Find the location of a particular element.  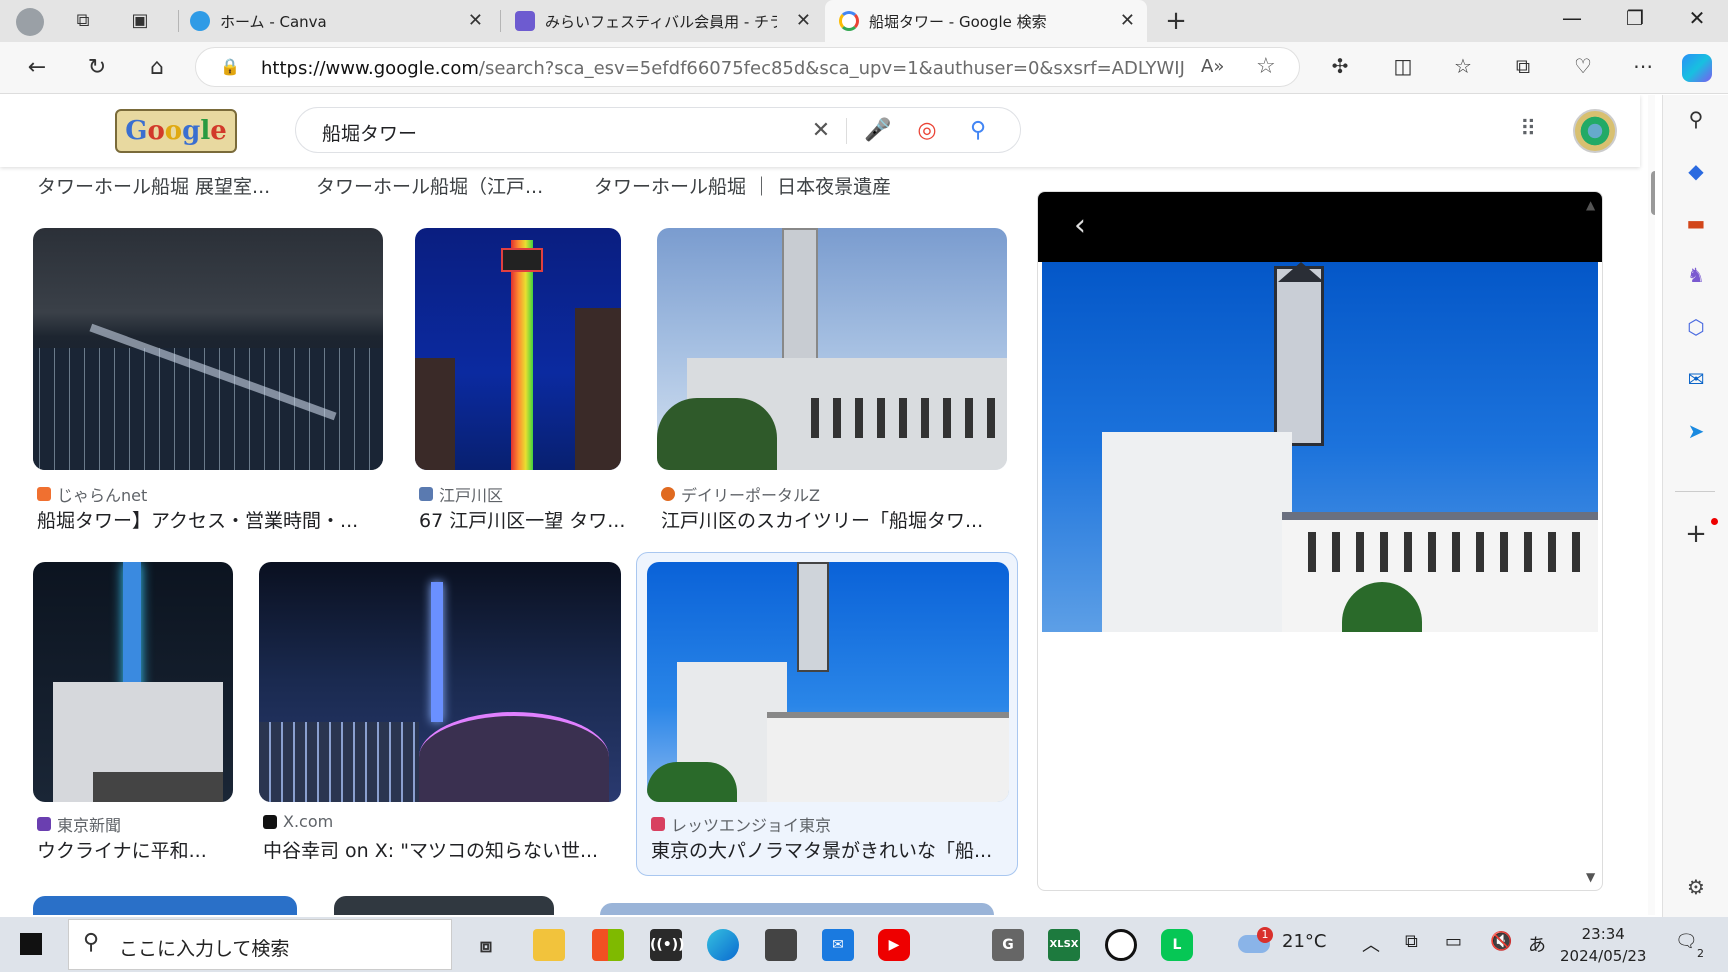

favorites-icon: ☆ is located at coordinates (1463, 66).